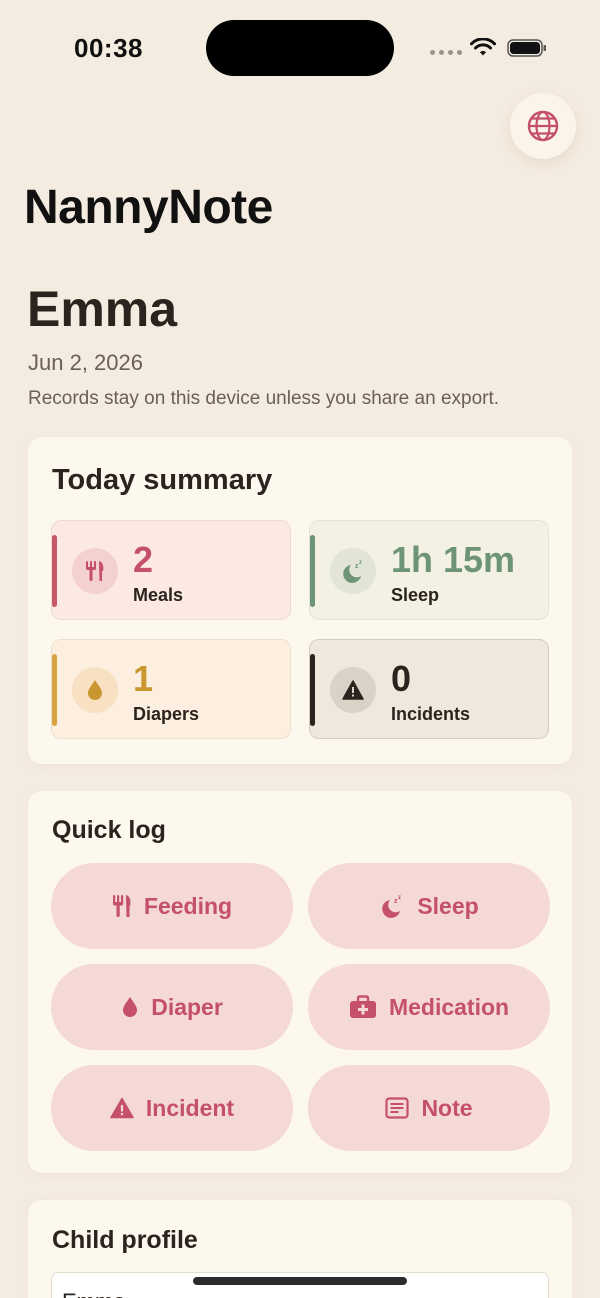 Image resolution: width=600 pixels, height=1298 pixels. I want to click on cellular-signal-icon, so click(446, 52).